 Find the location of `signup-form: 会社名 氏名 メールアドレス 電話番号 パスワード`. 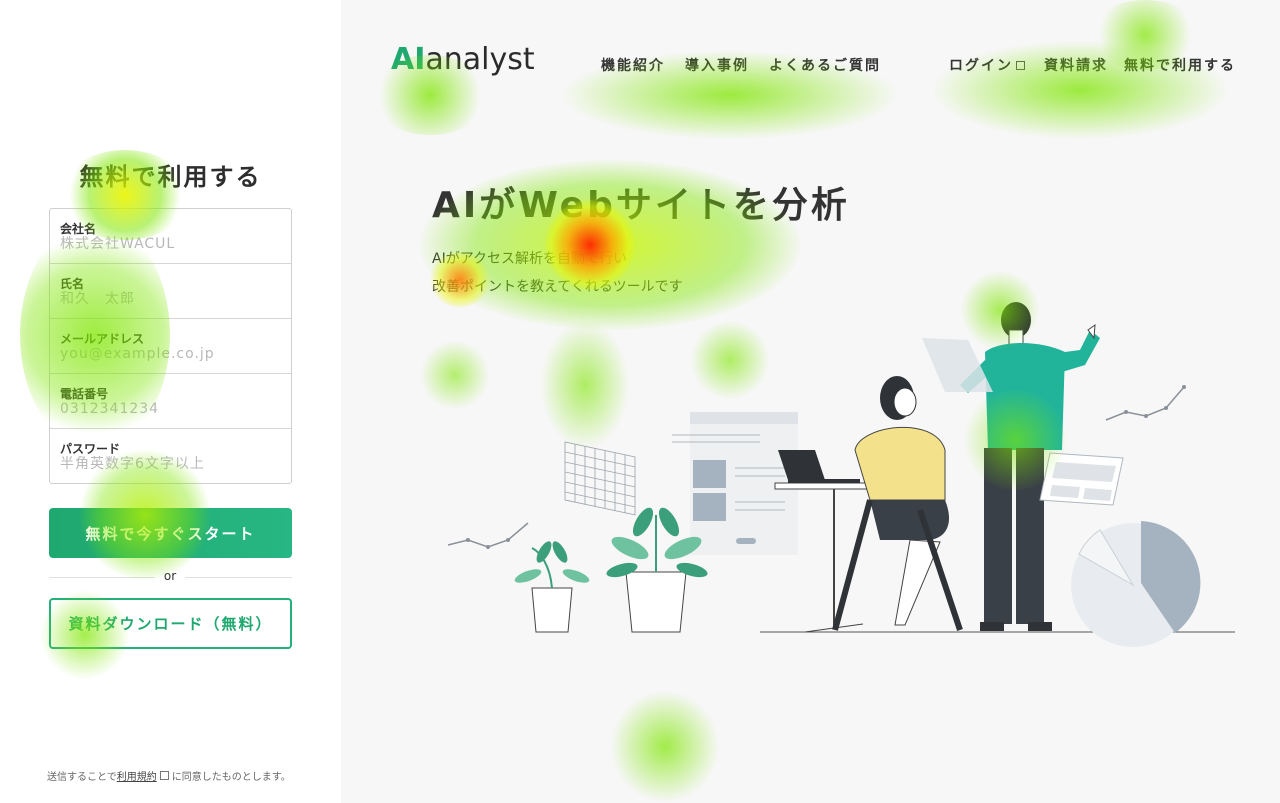

signup-form: 会社名 氏名 メールアドレス 電話番号 パスワード is located at coordinates (170, 346).